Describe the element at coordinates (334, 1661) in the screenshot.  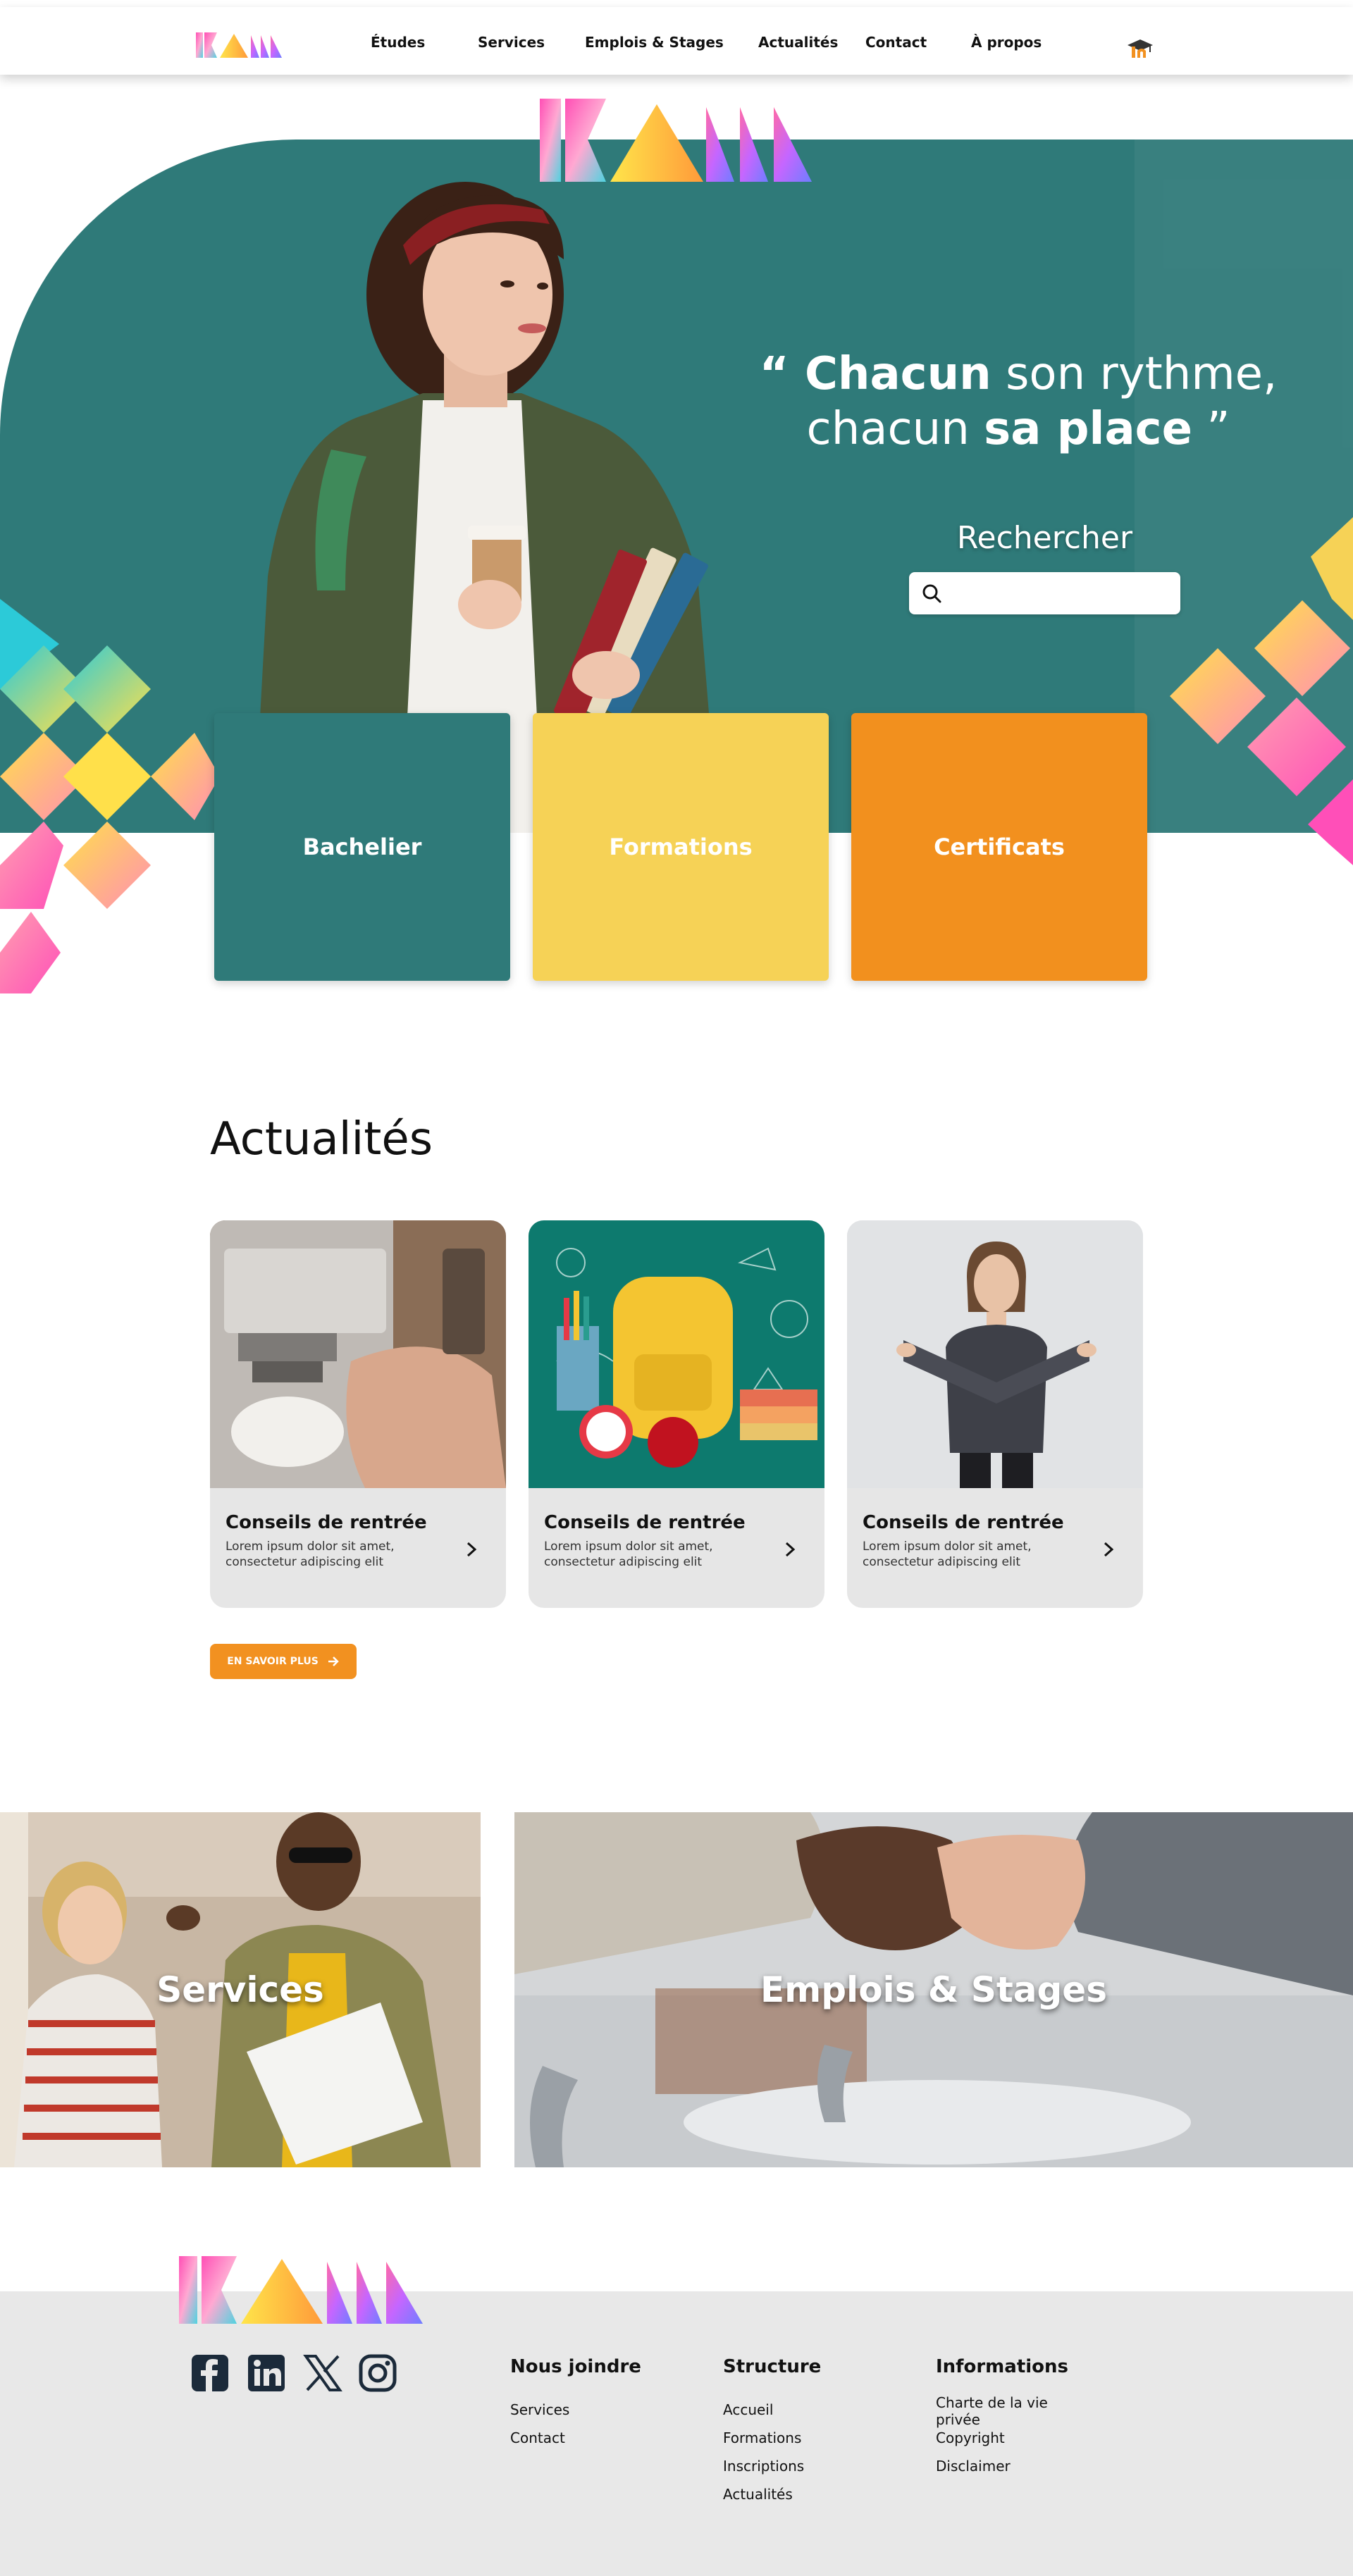
I see `arrow-right-icon` at that location.